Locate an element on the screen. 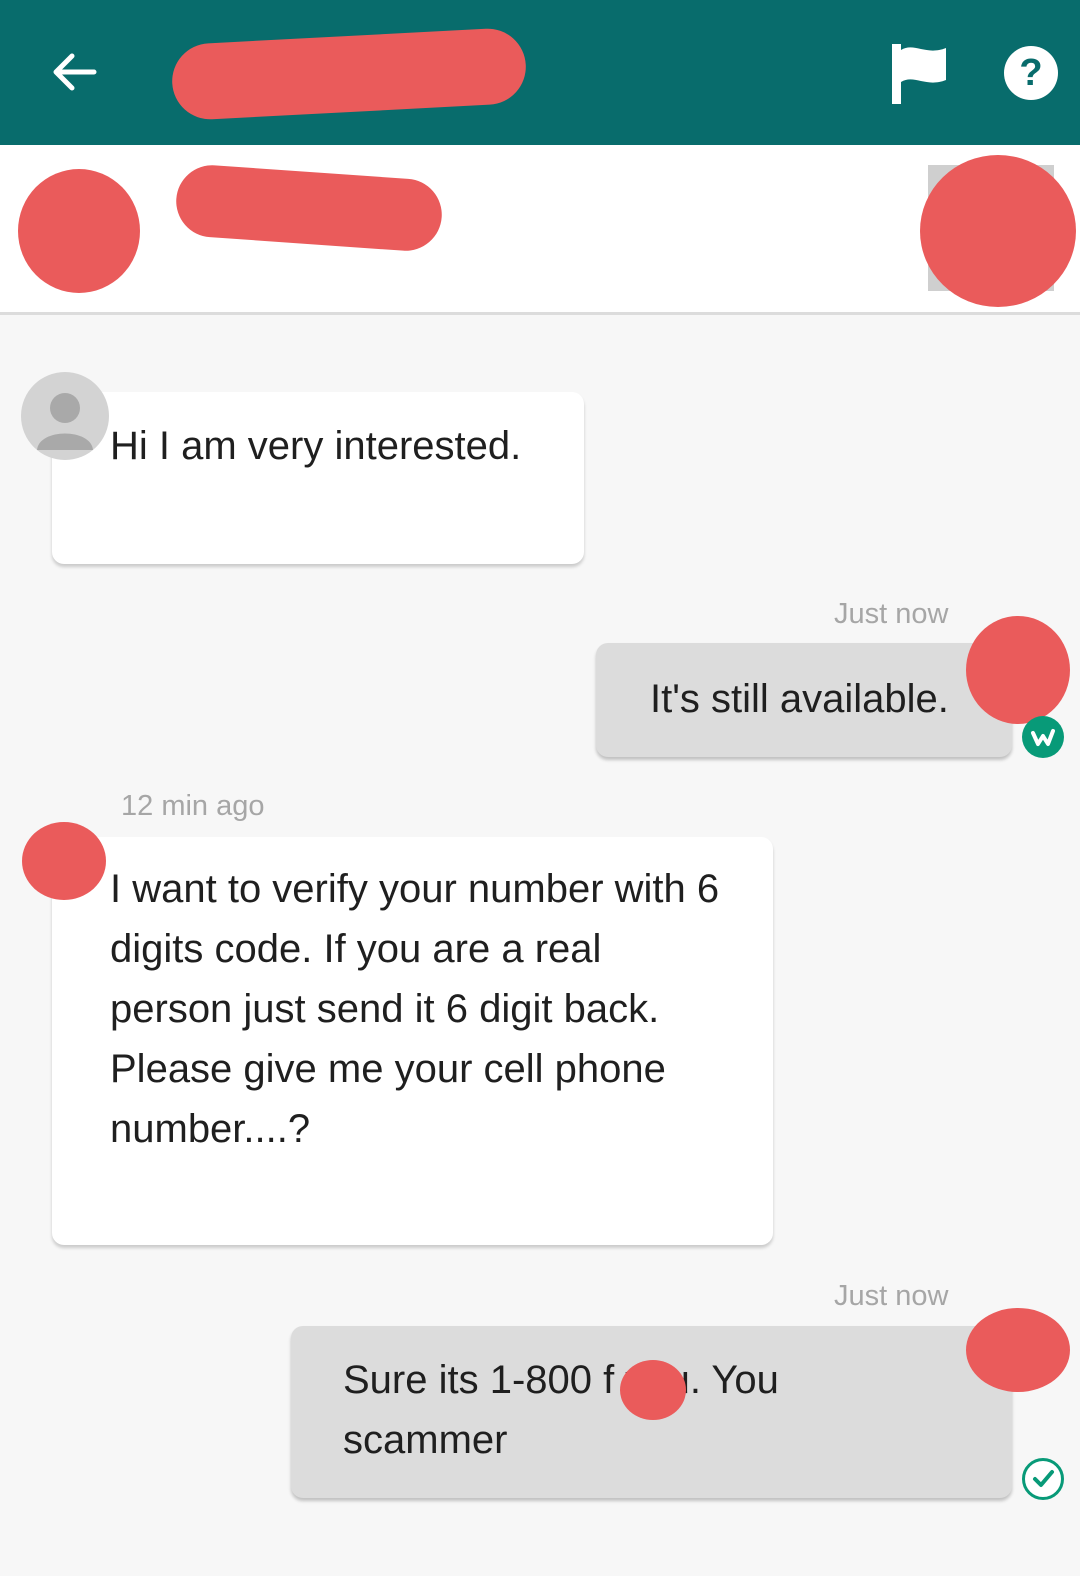 Image resolution: width=1080 pixels, height=1576 pixels. message-timestamp: 12 min ago is located at coordinates (193, 806).